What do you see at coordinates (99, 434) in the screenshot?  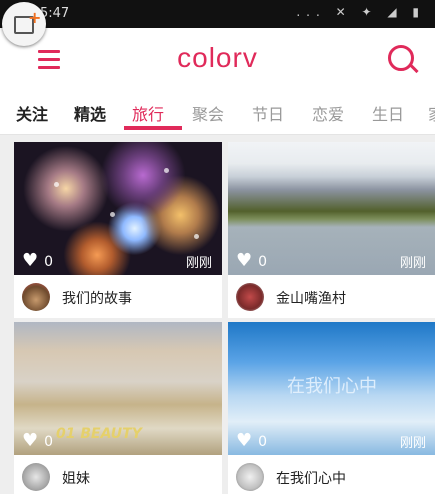 I see `overlay-text: 01 BEAUTY` at bounding box center [99, 434].